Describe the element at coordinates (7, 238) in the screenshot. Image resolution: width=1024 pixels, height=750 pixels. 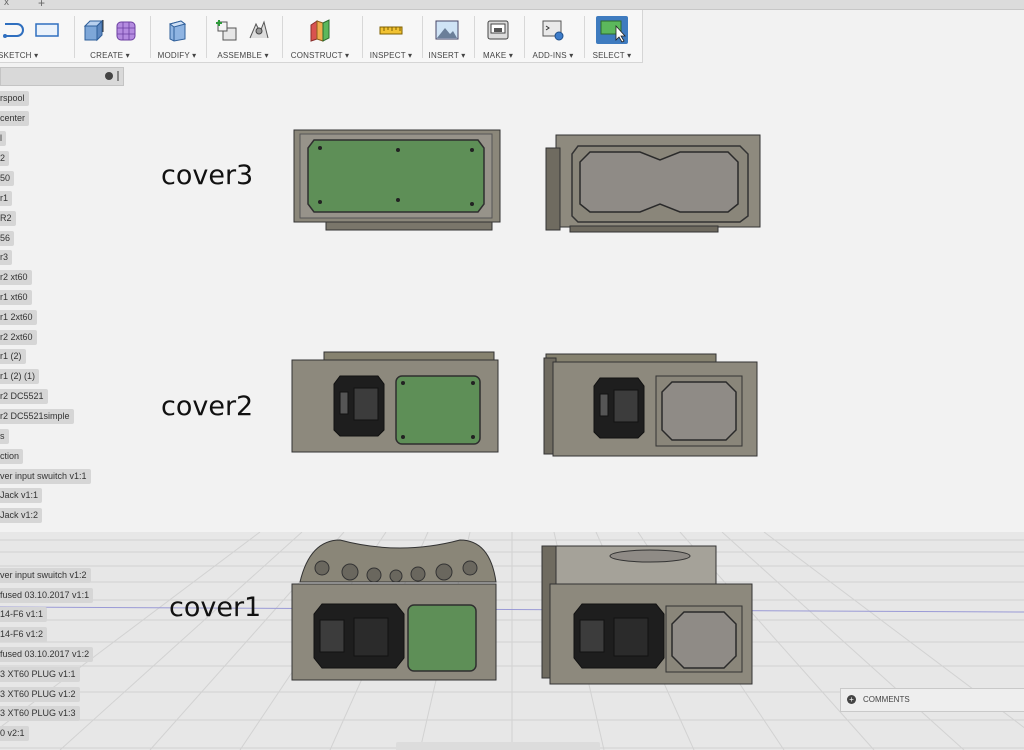
I see `browser-item: 56` at that location.